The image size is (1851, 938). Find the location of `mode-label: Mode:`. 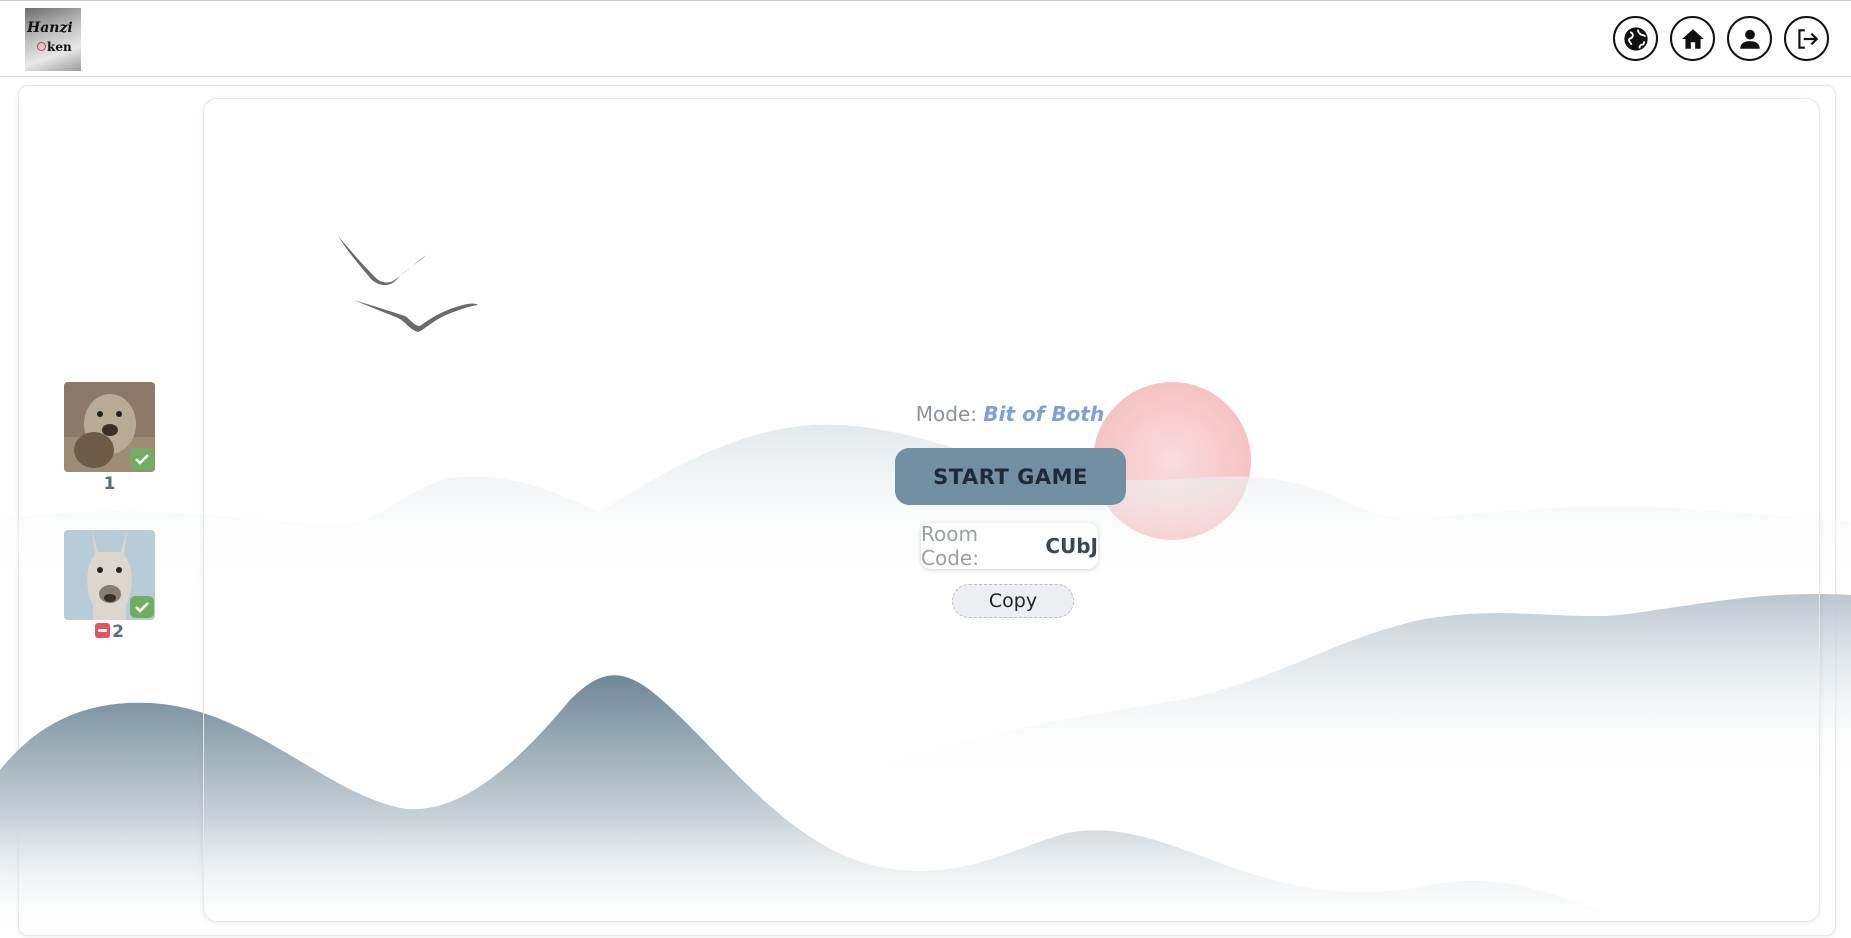

mode-label: Mode: is located at coordinates (946, 414).